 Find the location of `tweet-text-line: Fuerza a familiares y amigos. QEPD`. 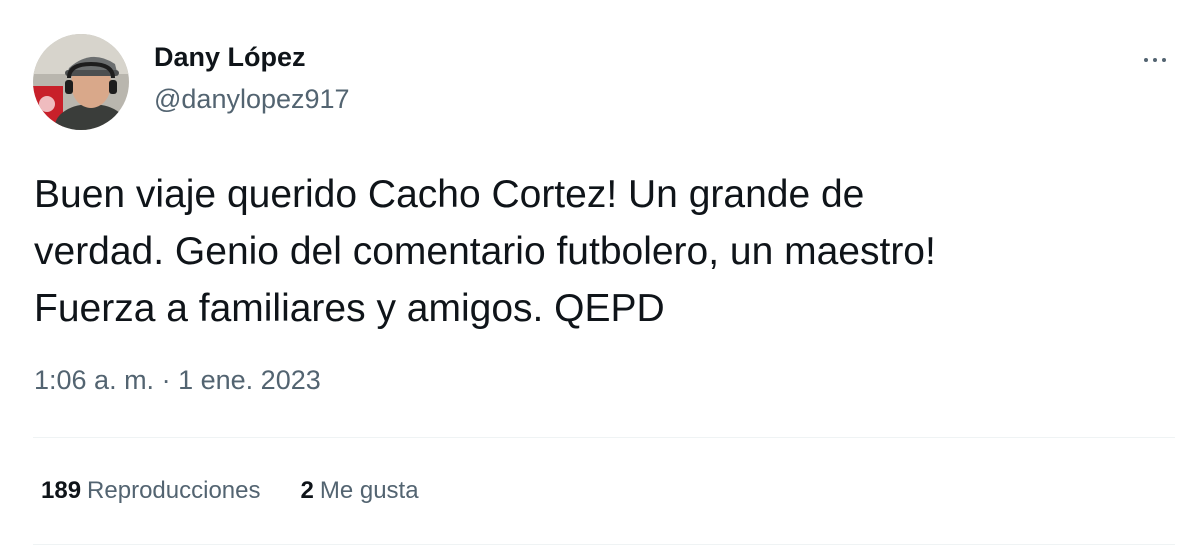

tweet-text-line: Fuerza a familiares y amigos. QEPD is located at coordinates (349, 308).